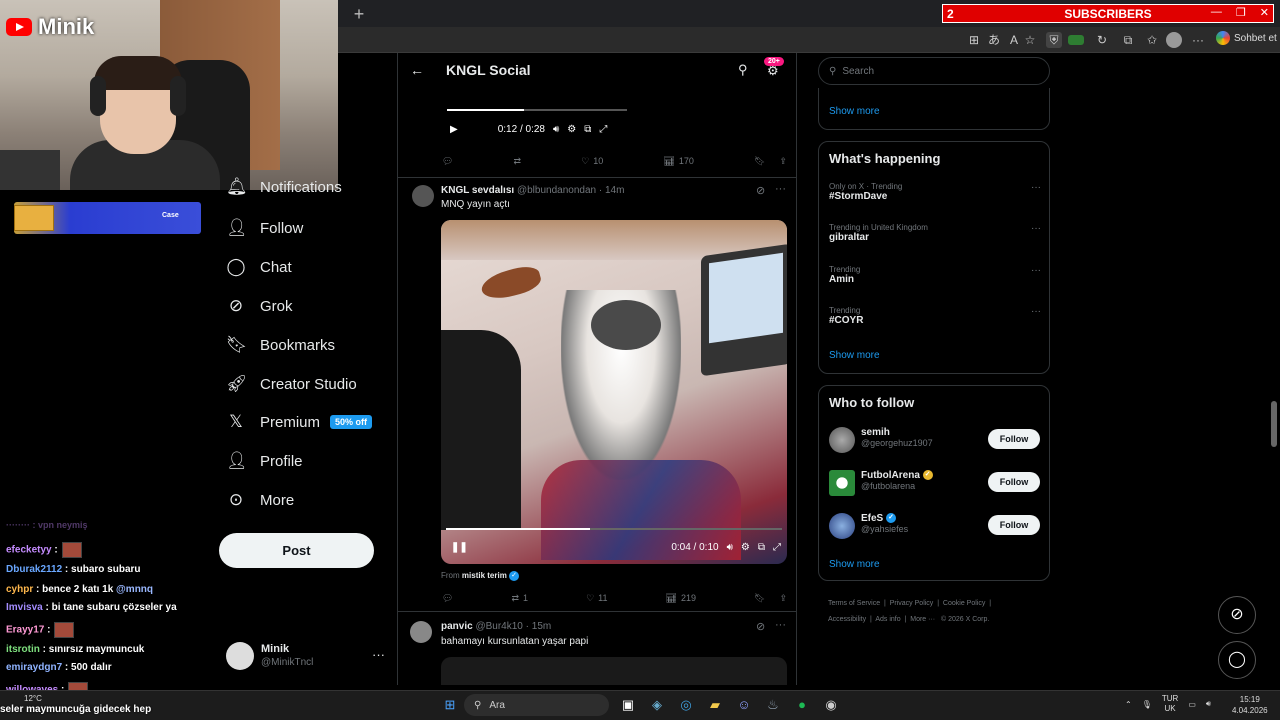  What do you see at coordinates (33, 698) in the screenshot?
I see `weather-widget: 12°C` at bounding box center [33, 698].